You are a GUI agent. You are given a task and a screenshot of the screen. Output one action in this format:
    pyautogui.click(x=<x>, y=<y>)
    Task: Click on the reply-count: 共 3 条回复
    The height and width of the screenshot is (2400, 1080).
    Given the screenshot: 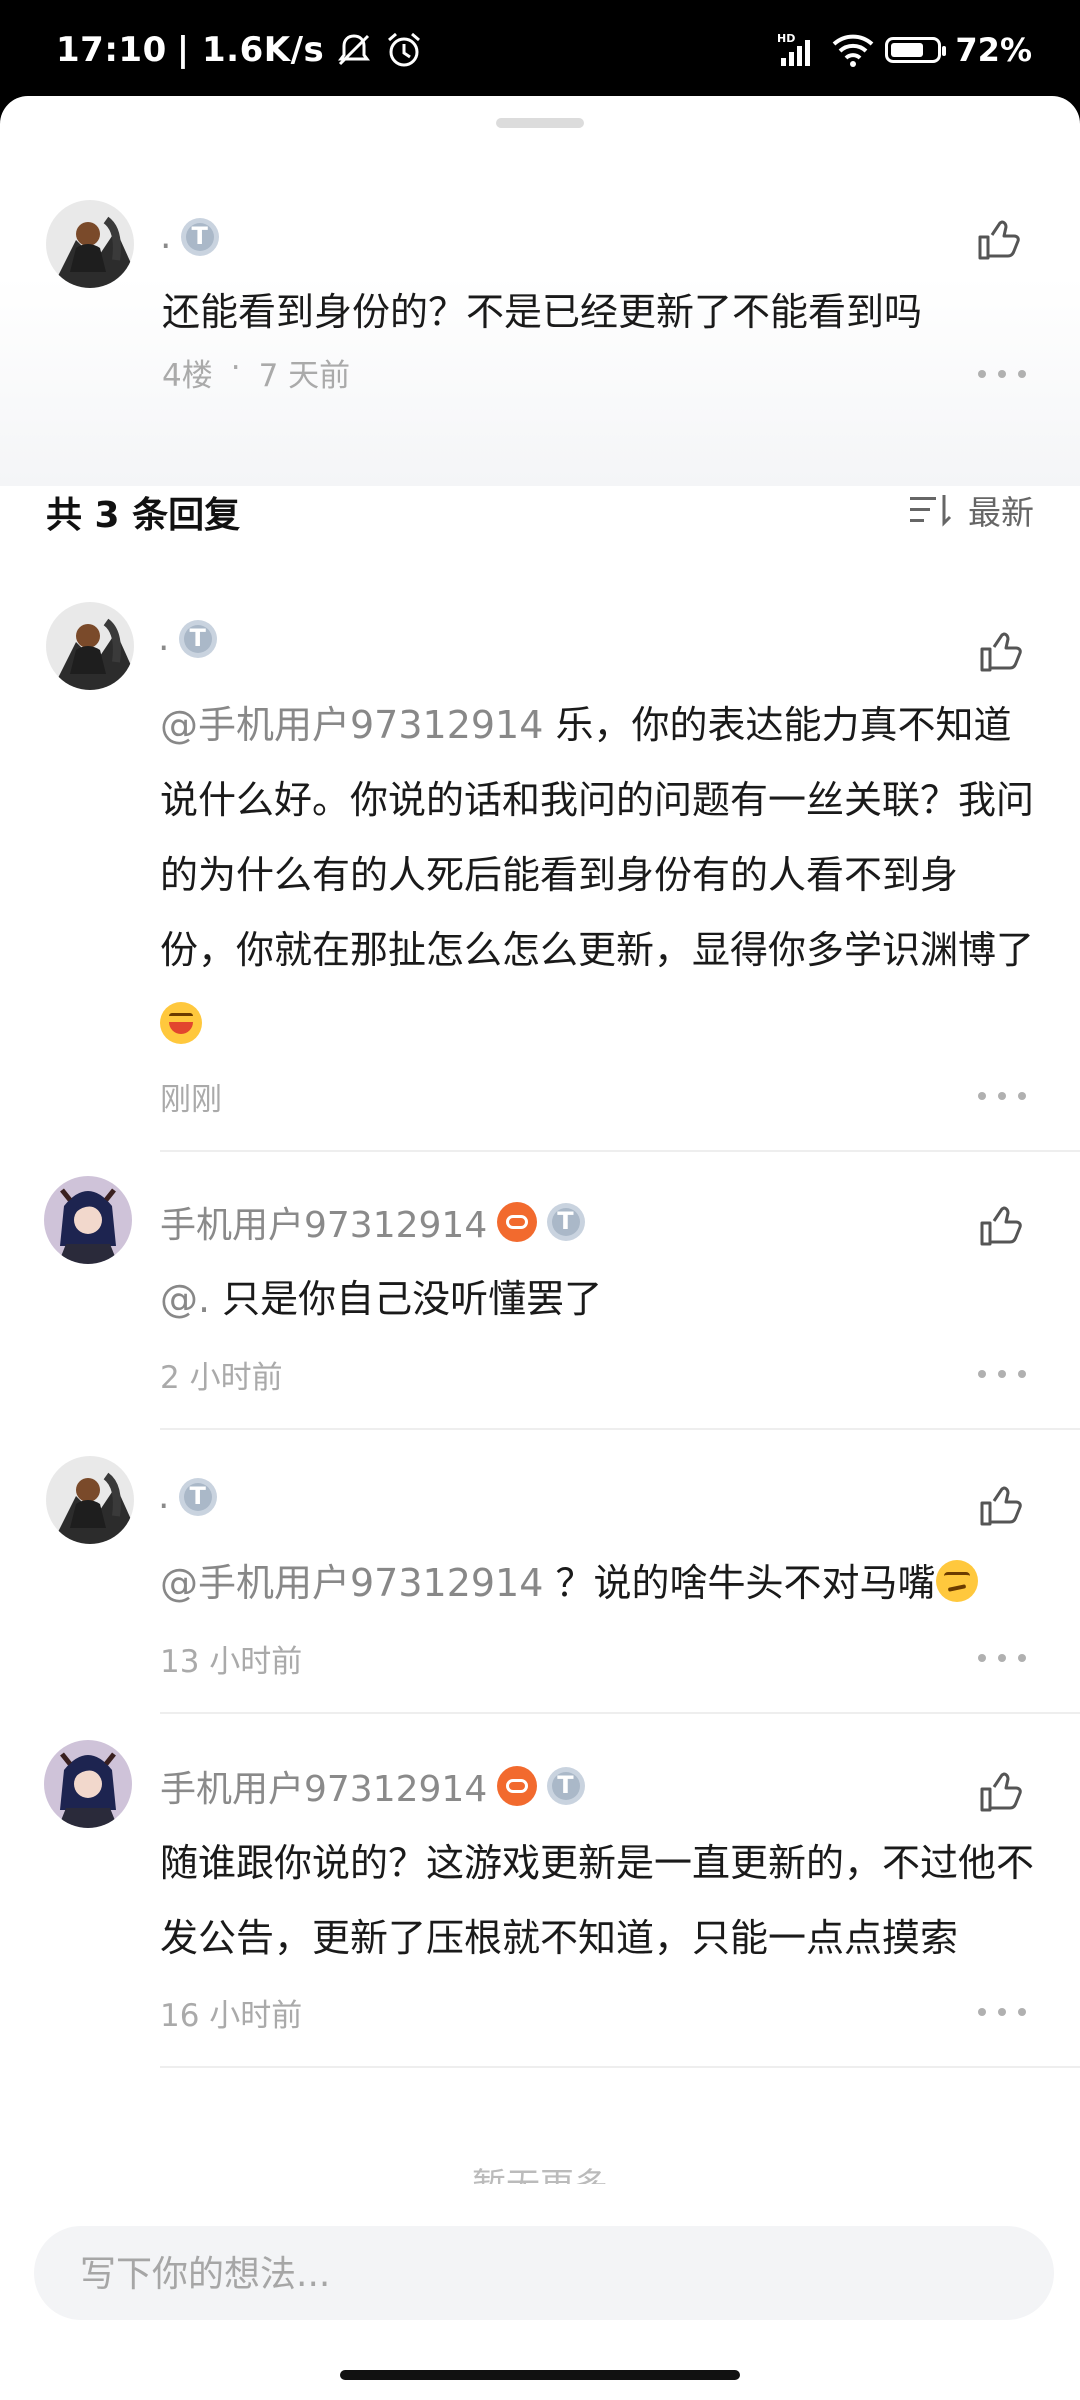 What is the action you would take?
    pyautogui.click(x=143, y=515)
    